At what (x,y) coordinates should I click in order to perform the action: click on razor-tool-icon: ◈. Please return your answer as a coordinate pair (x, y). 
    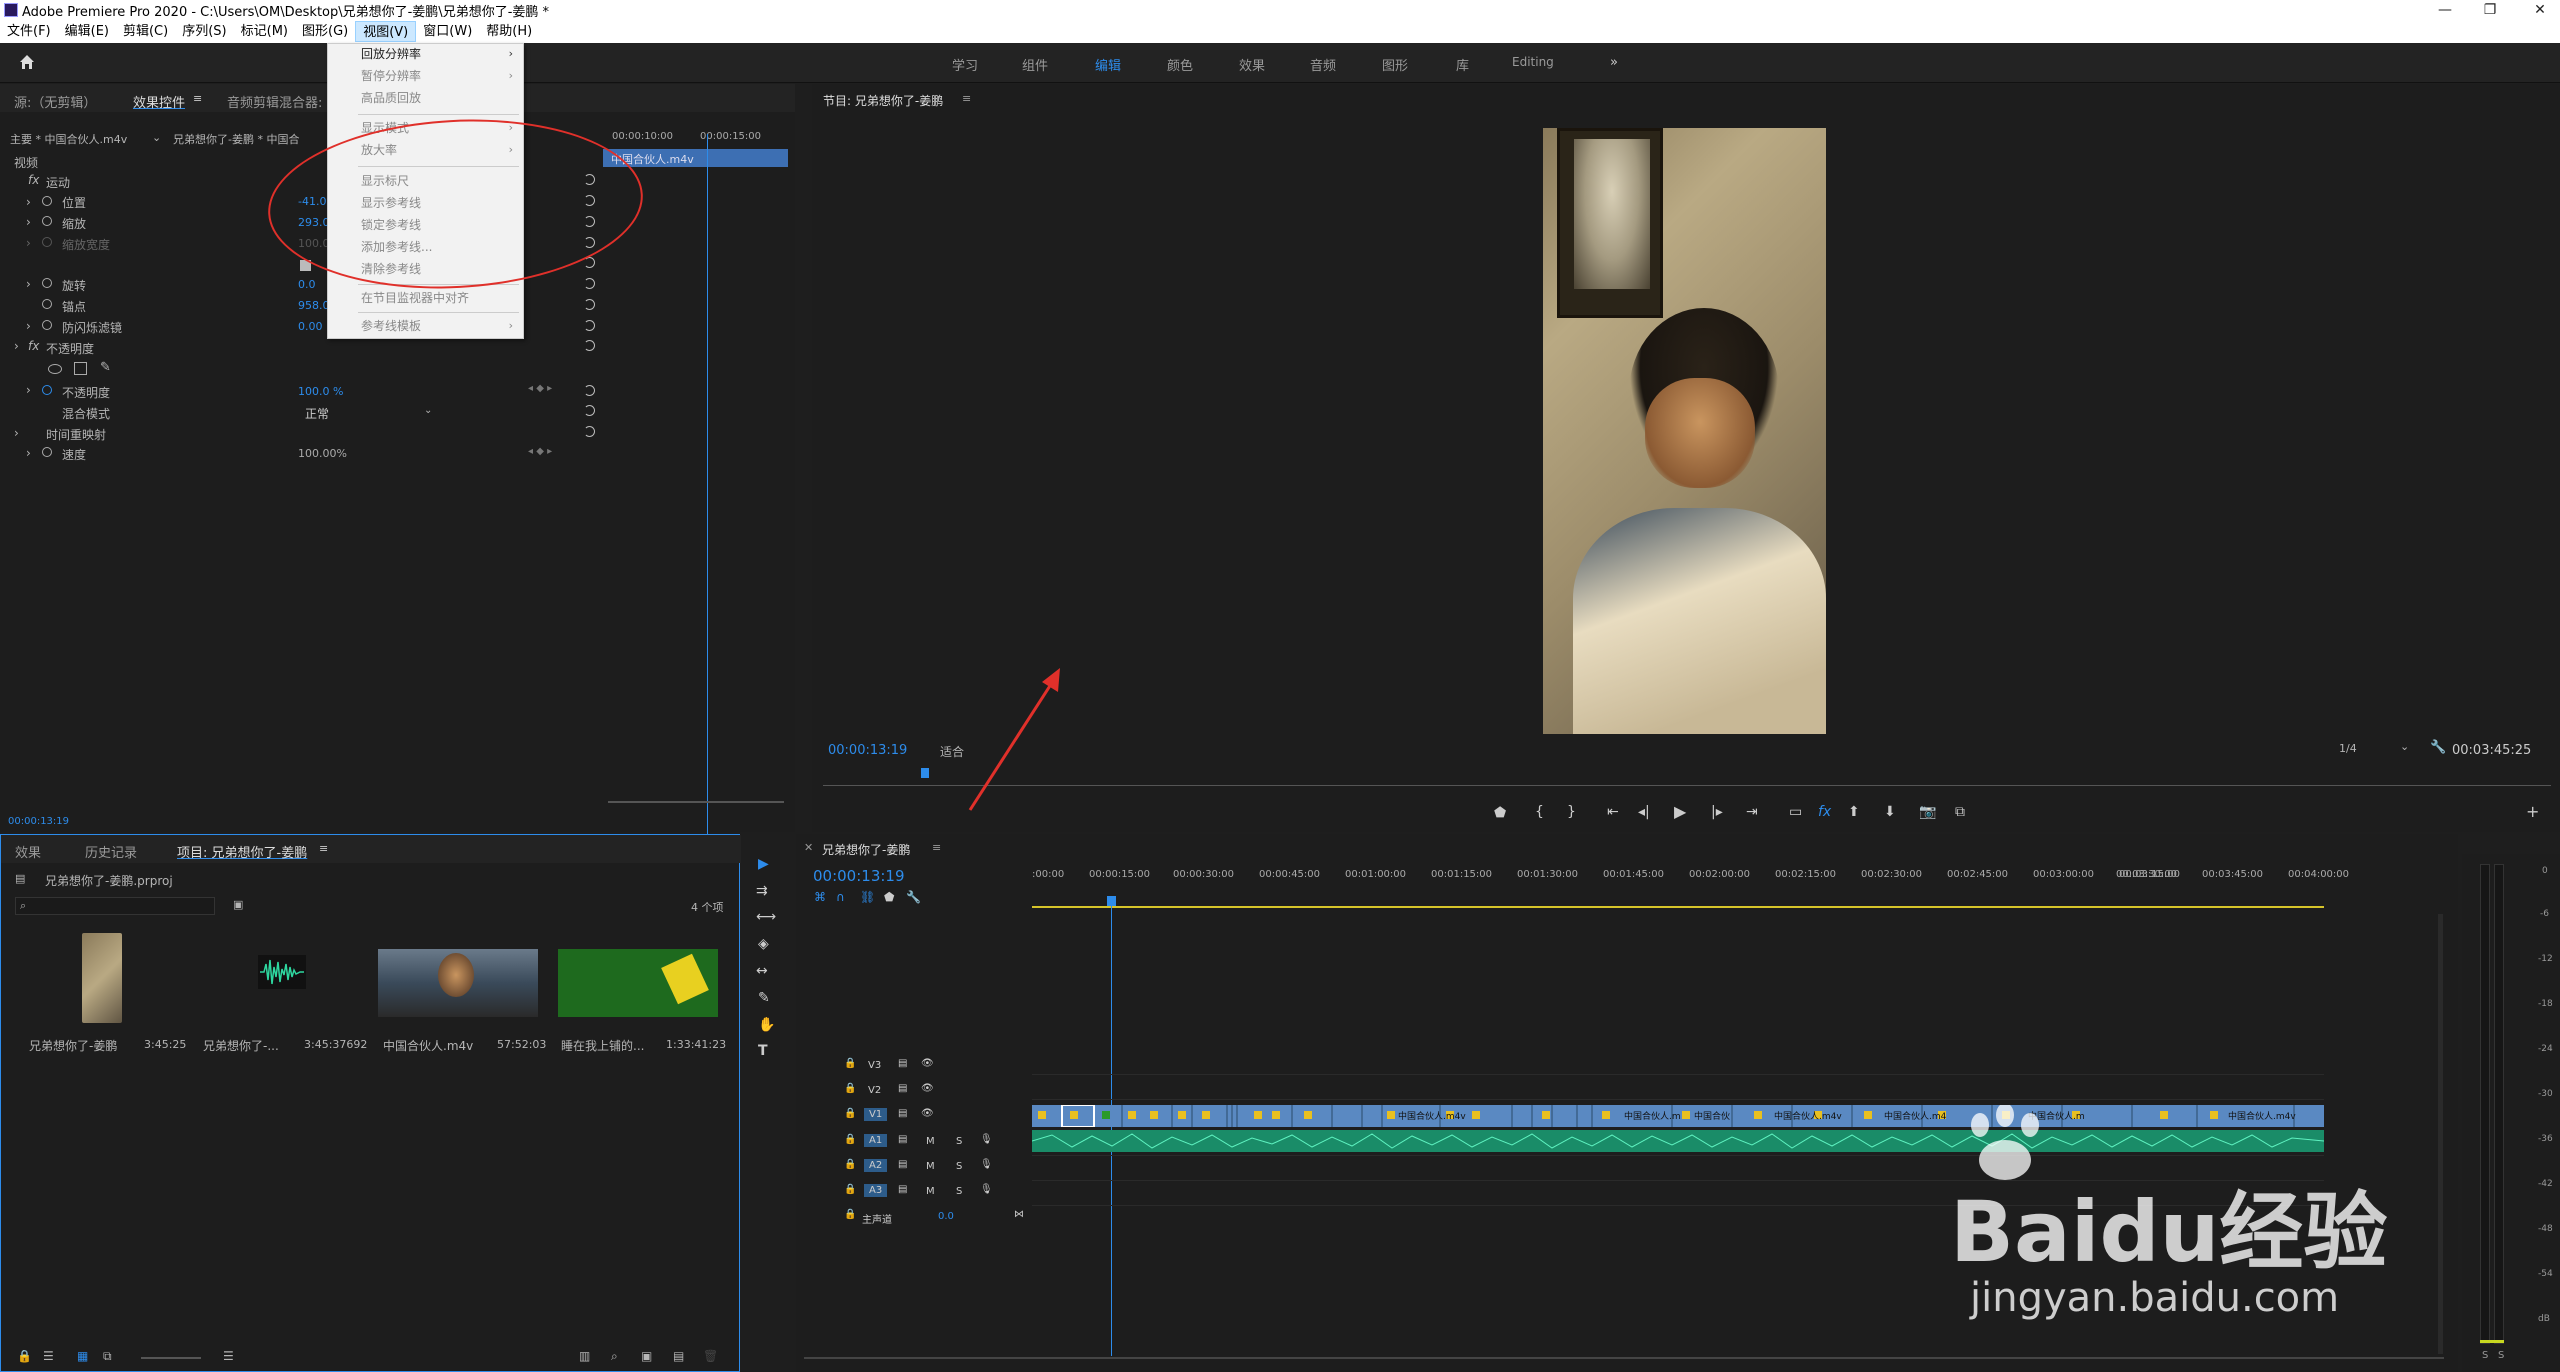
    Looking at the image, I should click on (763, 944).